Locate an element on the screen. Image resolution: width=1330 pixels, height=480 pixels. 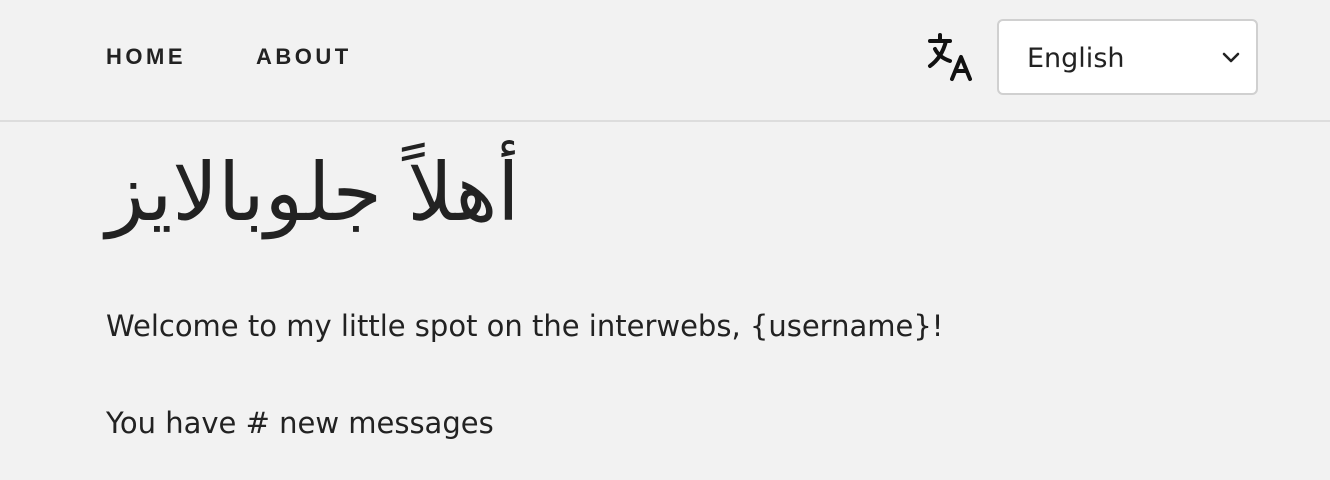
translate-icon is located at coordinates (952, 57).